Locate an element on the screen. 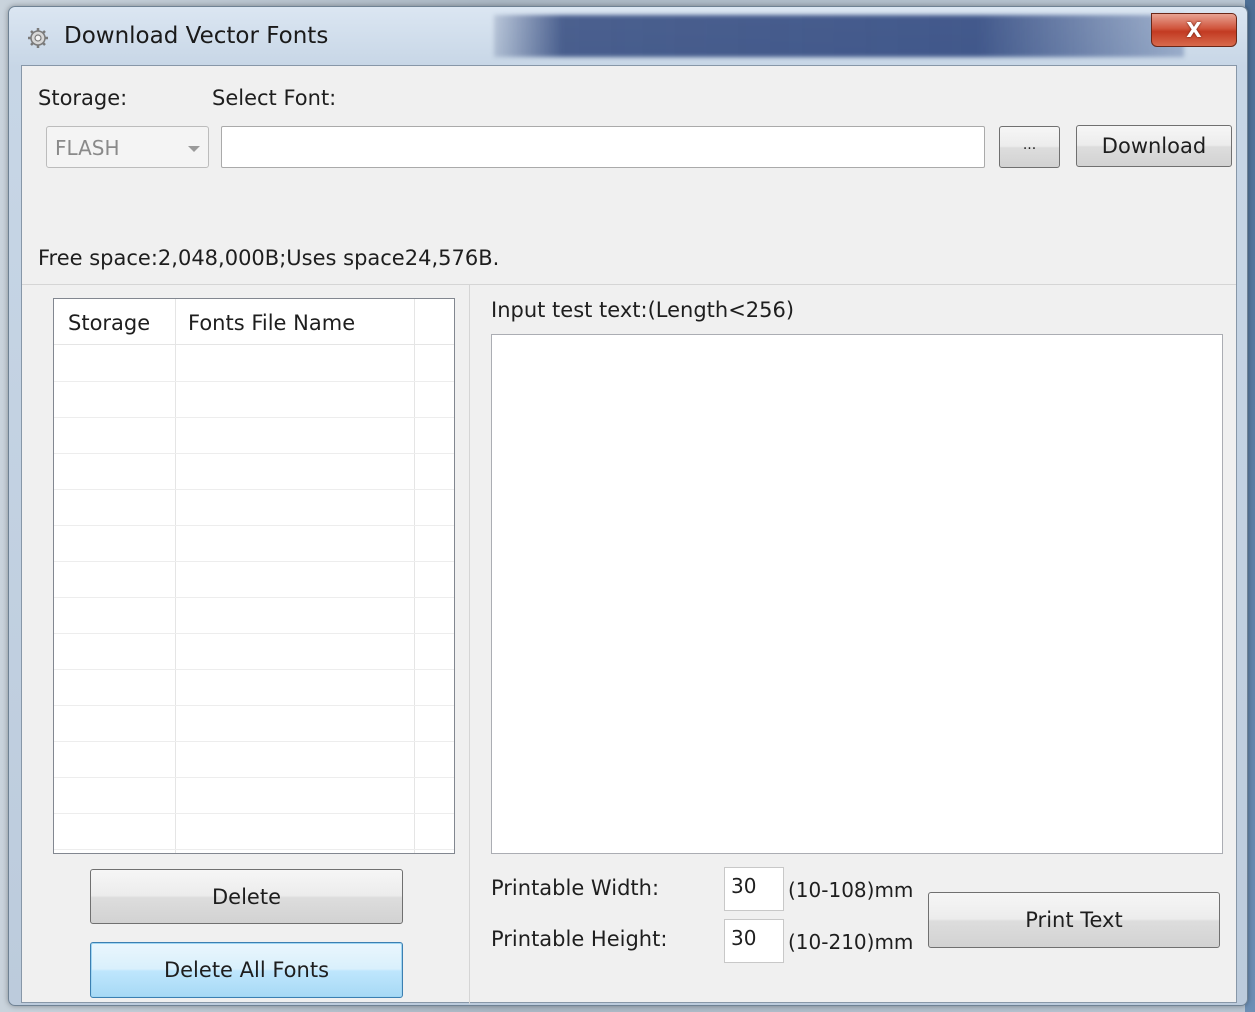 This screenshot has width=1255, height=1012. delete-all-fonts-button: Delete All Fonts is located at coordinates (246, 970).